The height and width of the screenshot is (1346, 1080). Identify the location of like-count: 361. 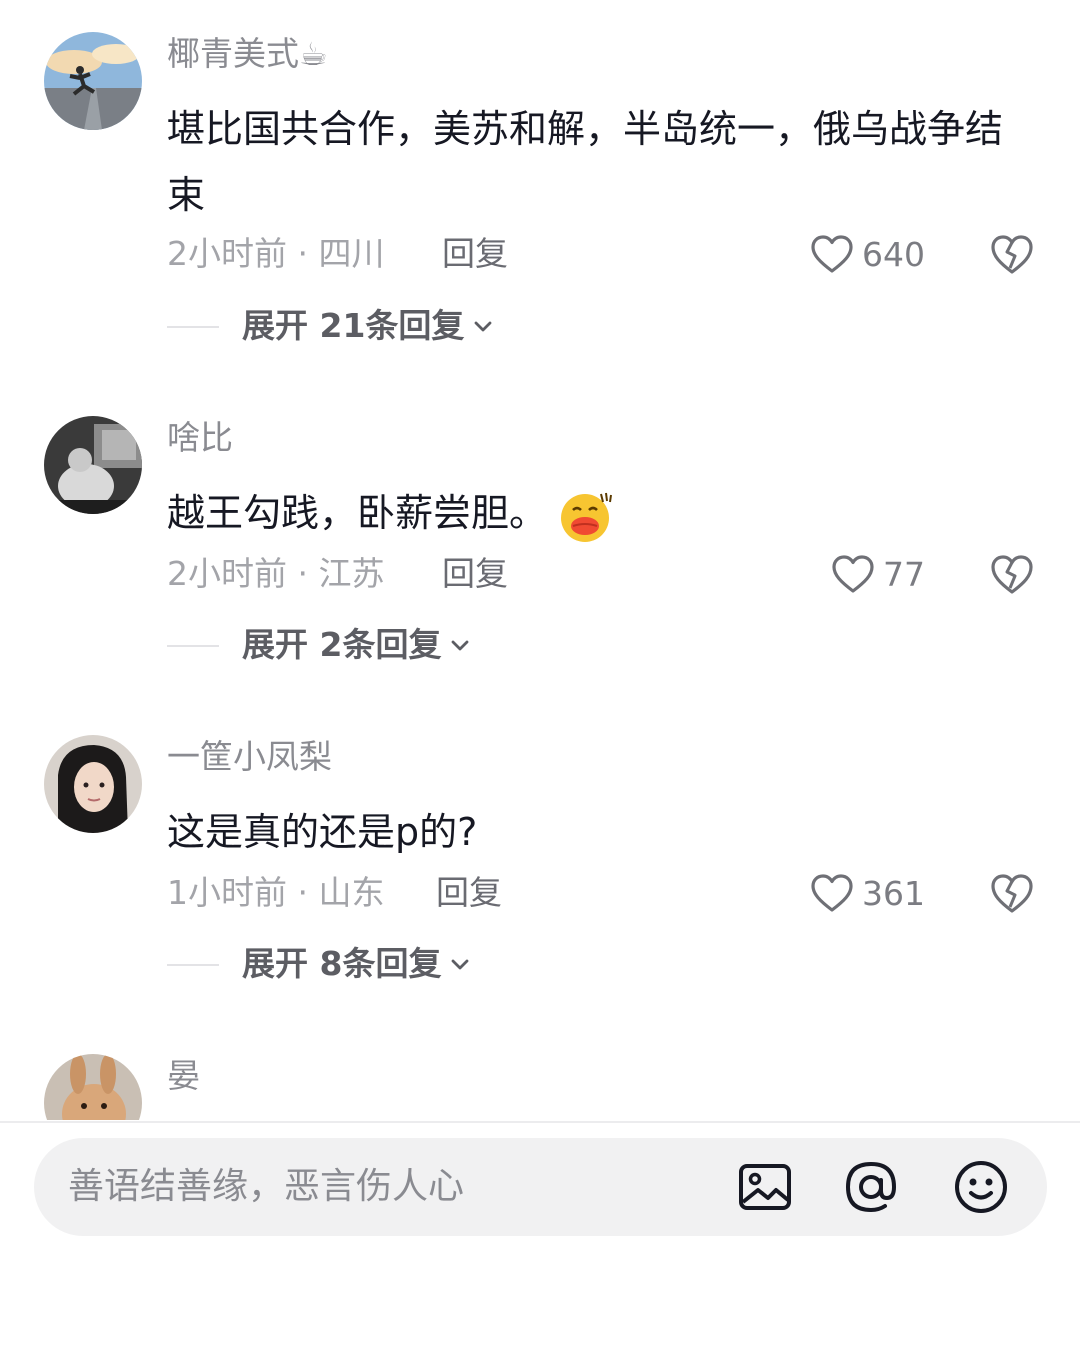
(893, 893).